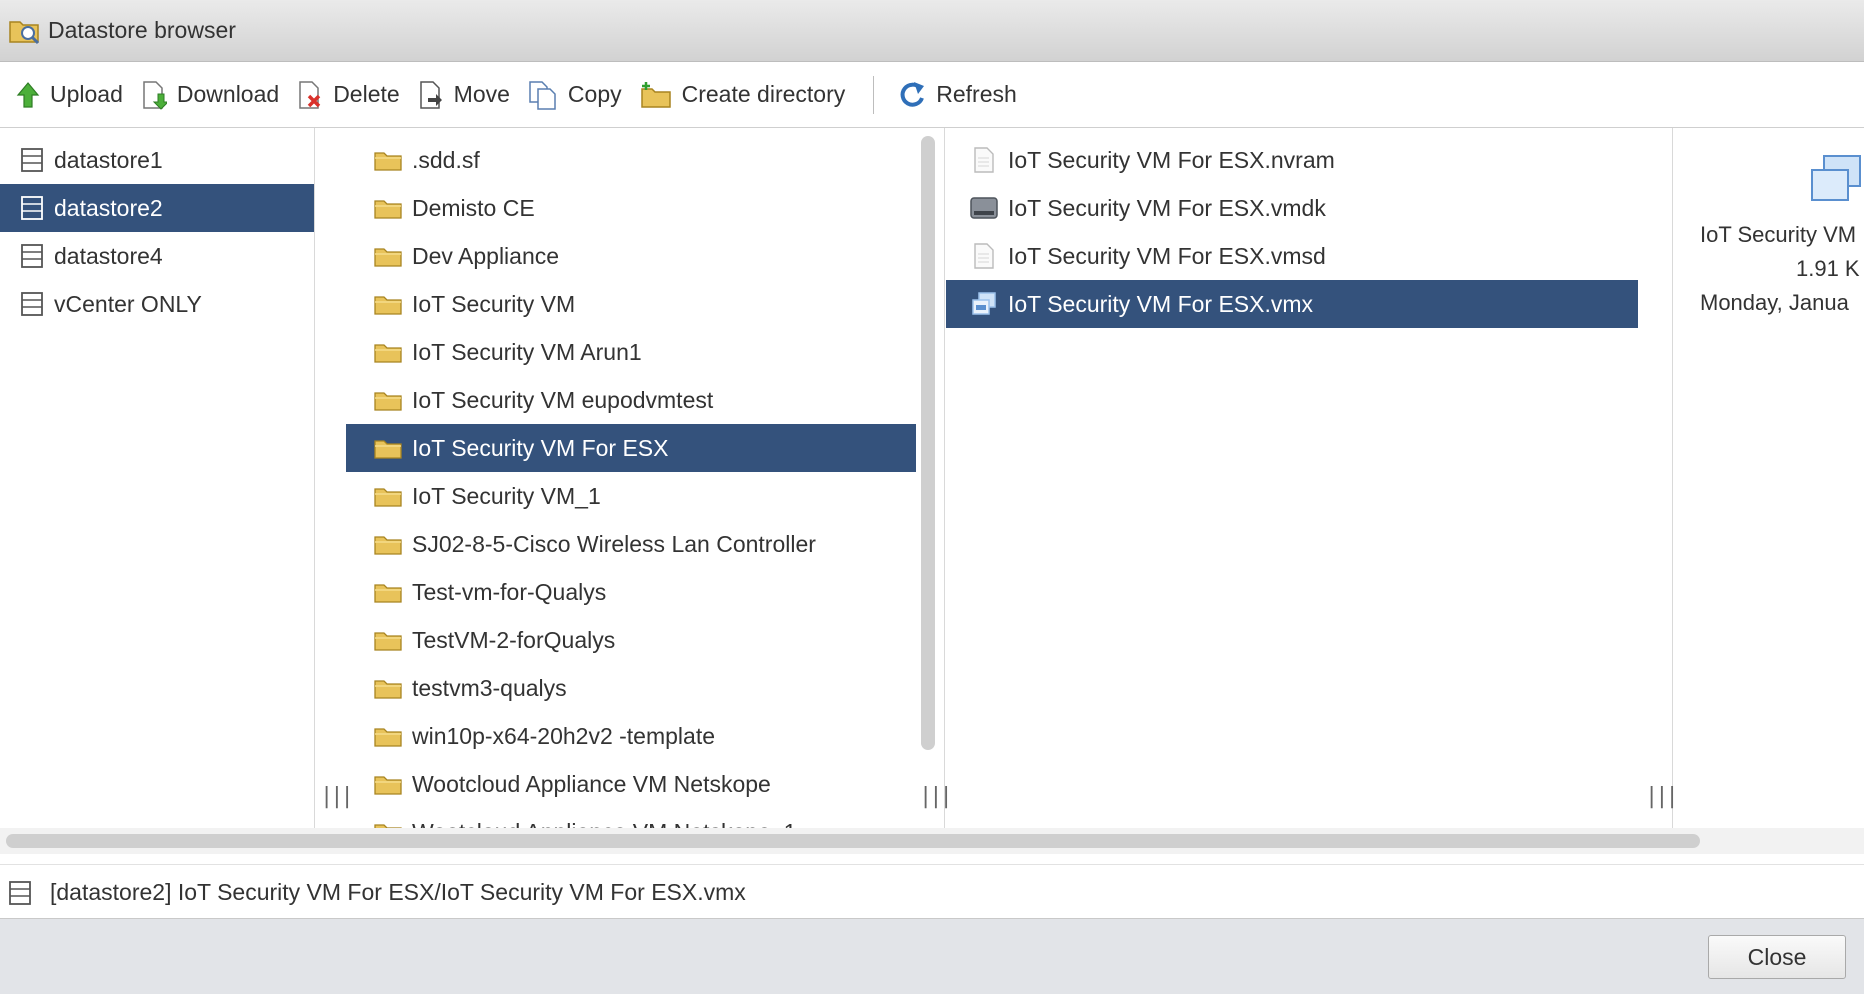 The height and width of the screenshot is (994, 1864). I want to click on folder-item-label: Wootcloud Appliance VM Netskope, so click(591, 783).